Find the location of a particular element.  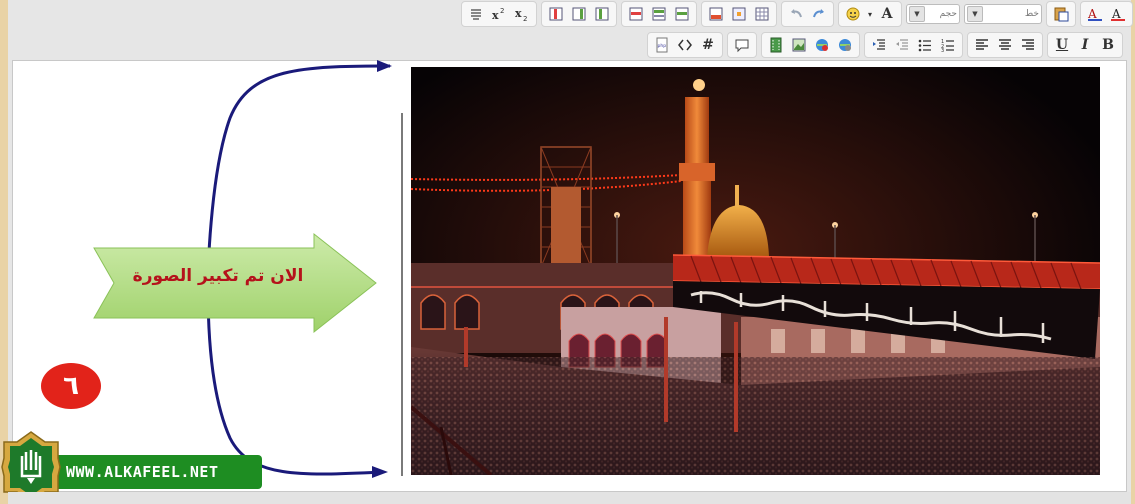

link-icon is located at coordinates (822, 45).